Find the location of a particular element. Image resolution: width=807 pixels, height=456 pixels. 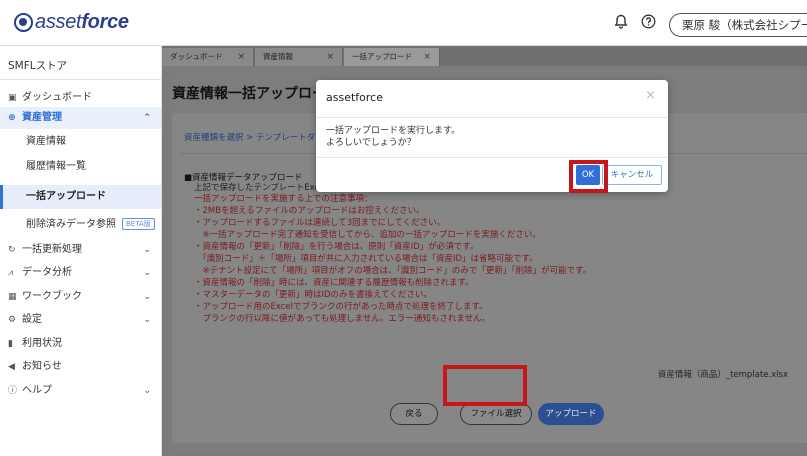

sidebar-item-workbook: ▦ ワークブック ⌄ is located at coordinates (80, 297).